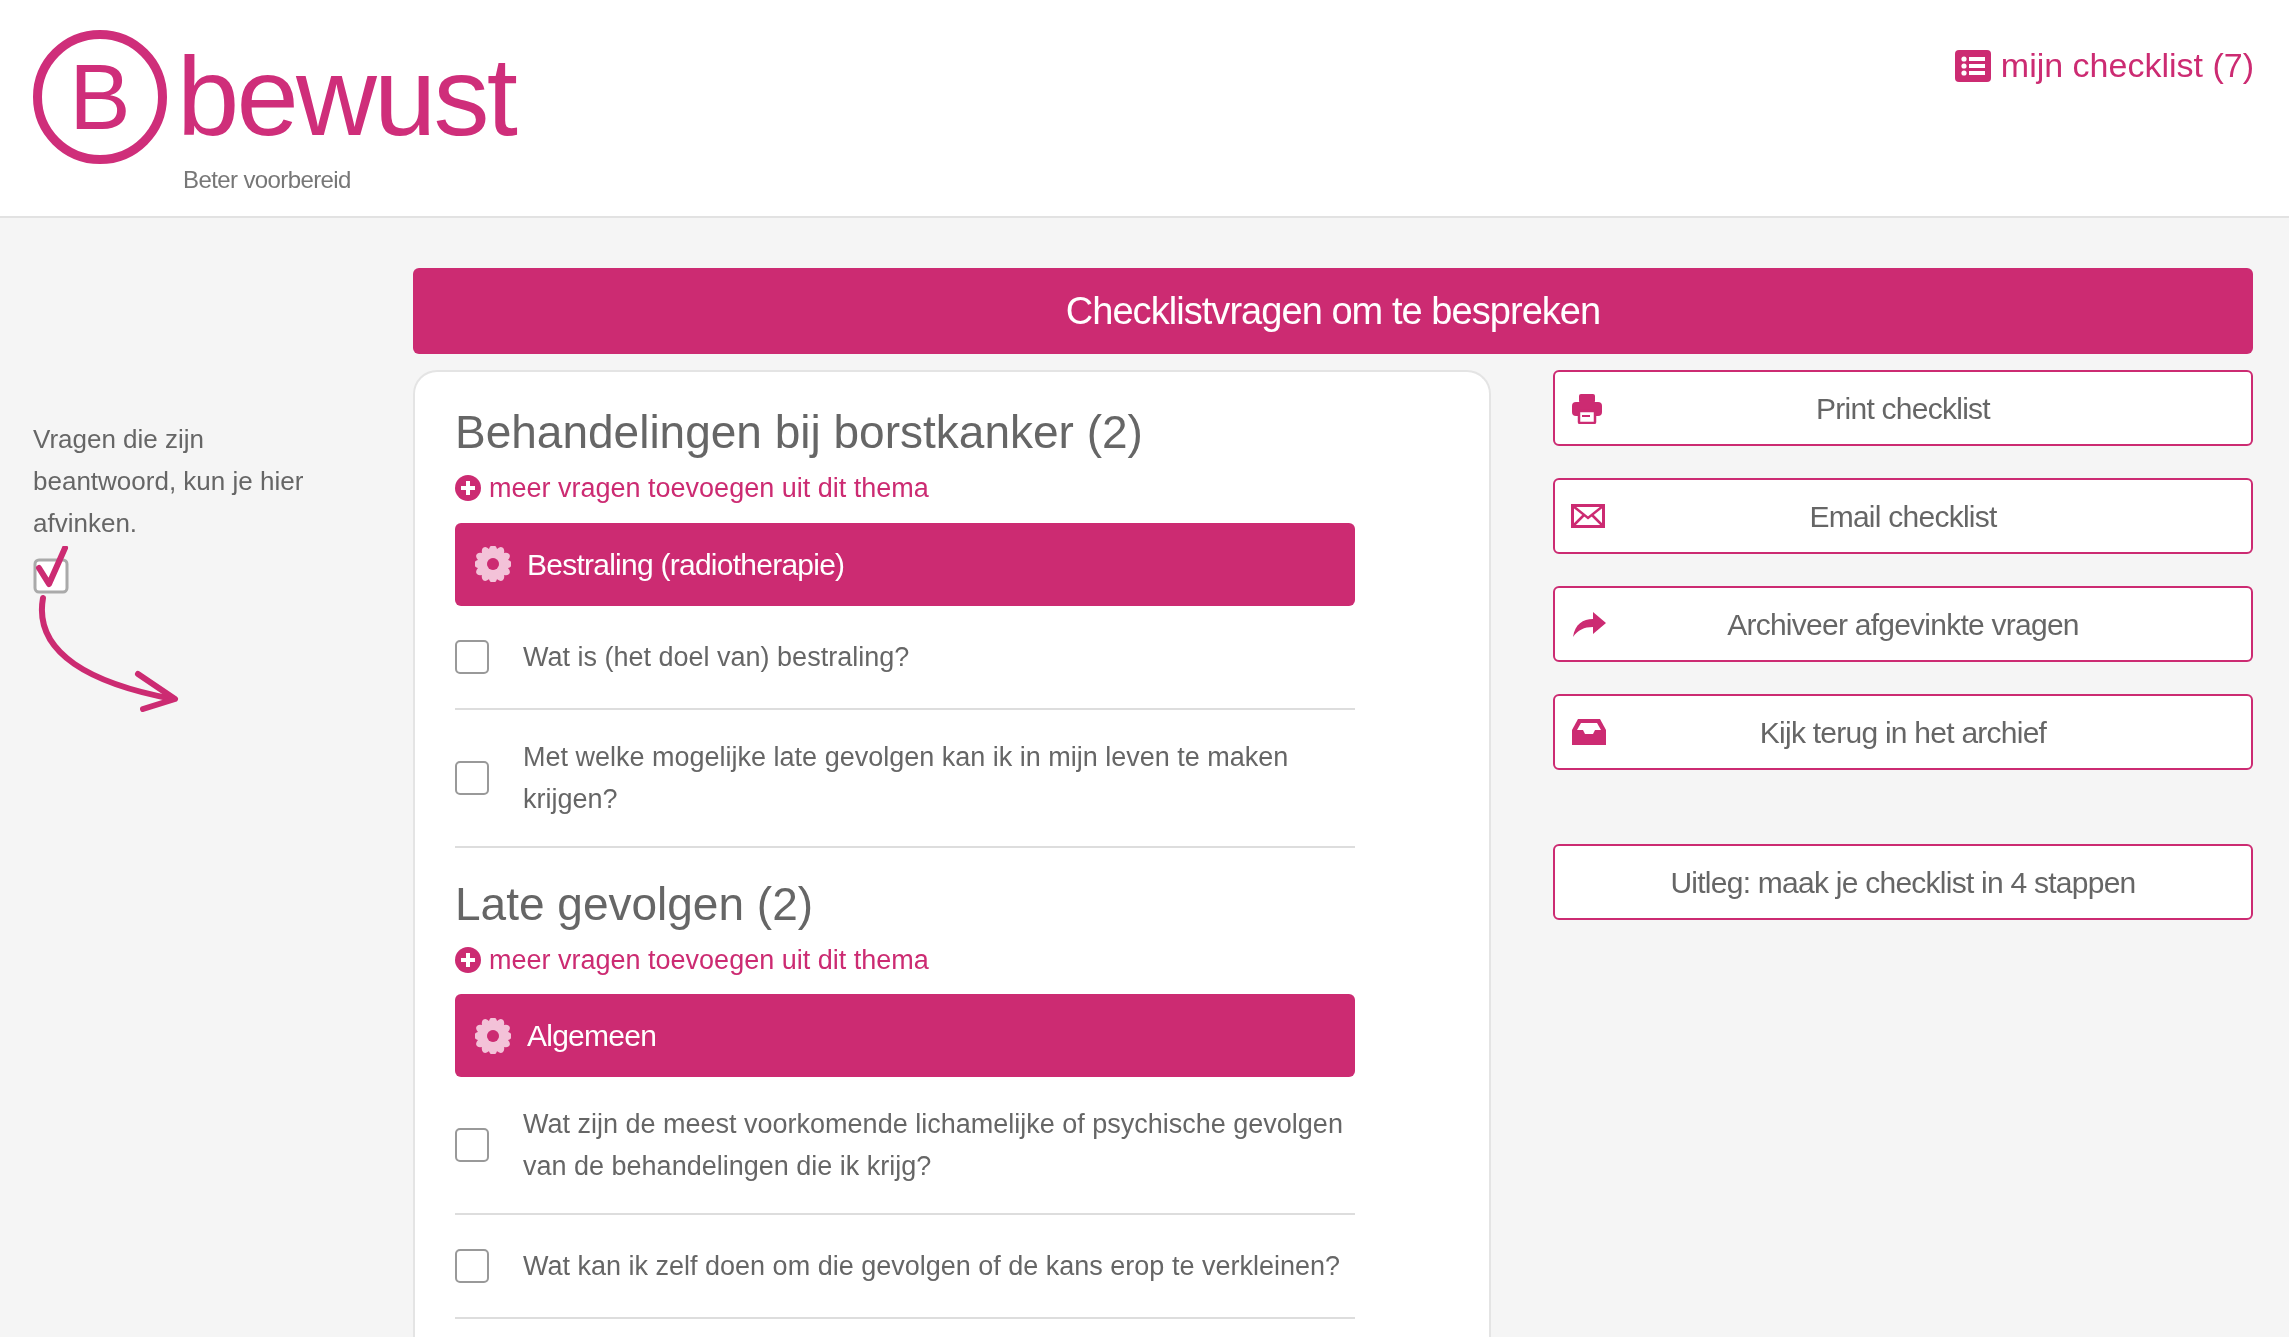  What do you see at coordinates (1972, 65) in the screenshot?
I see `list-icon` at bounding box center [1972, 65].